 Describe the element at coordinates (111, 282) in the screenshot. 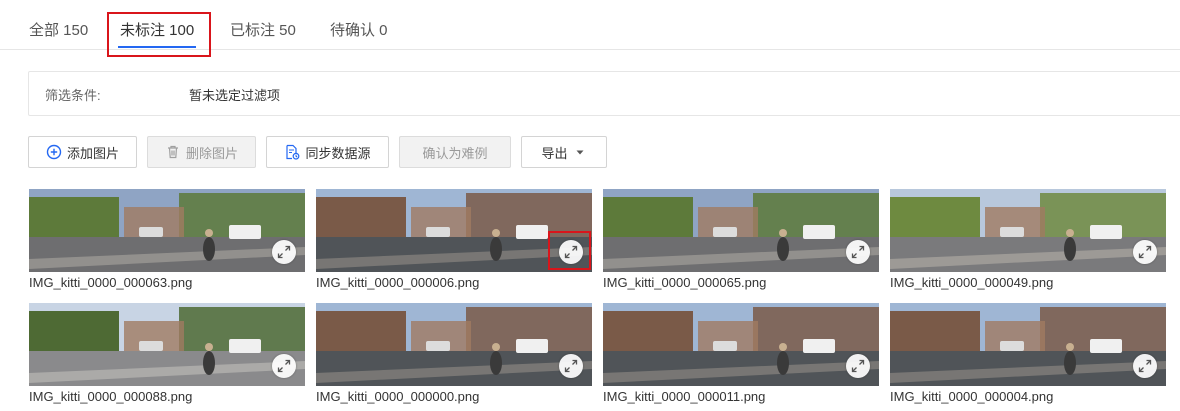

I see `image-filename: IMG_kitti_0000_000063.png` at that location.